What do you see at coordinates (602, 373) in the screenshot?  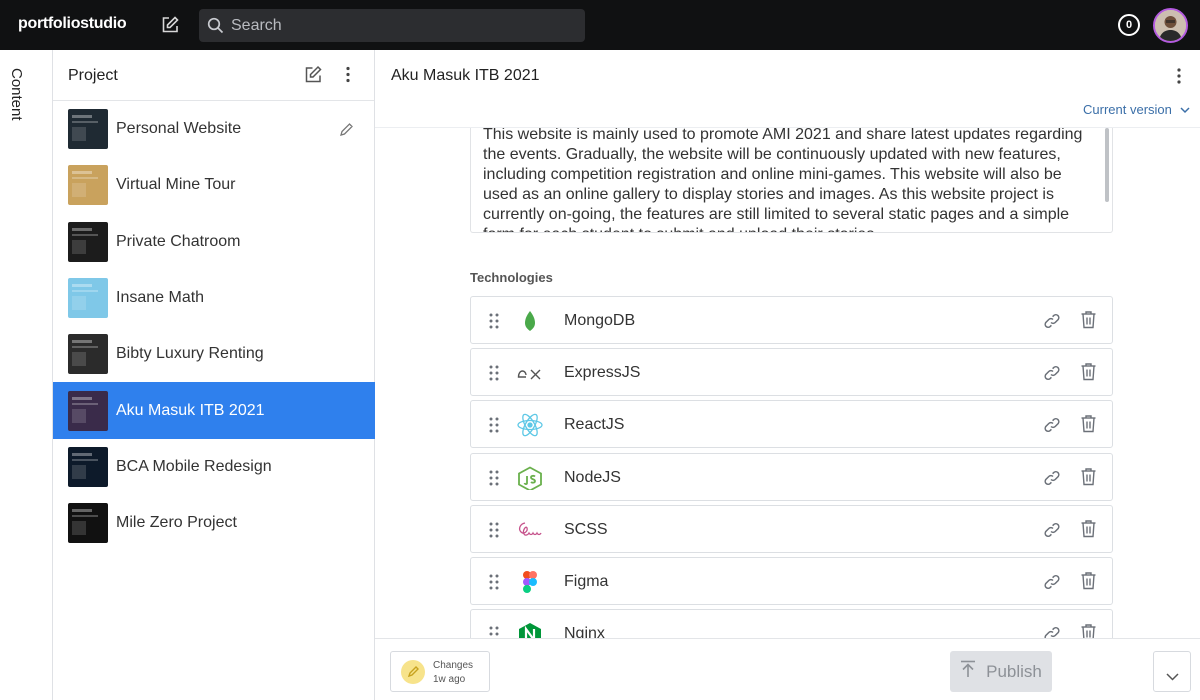 I see `technology-name: ExpressJS` at bounding box center [602, 373].